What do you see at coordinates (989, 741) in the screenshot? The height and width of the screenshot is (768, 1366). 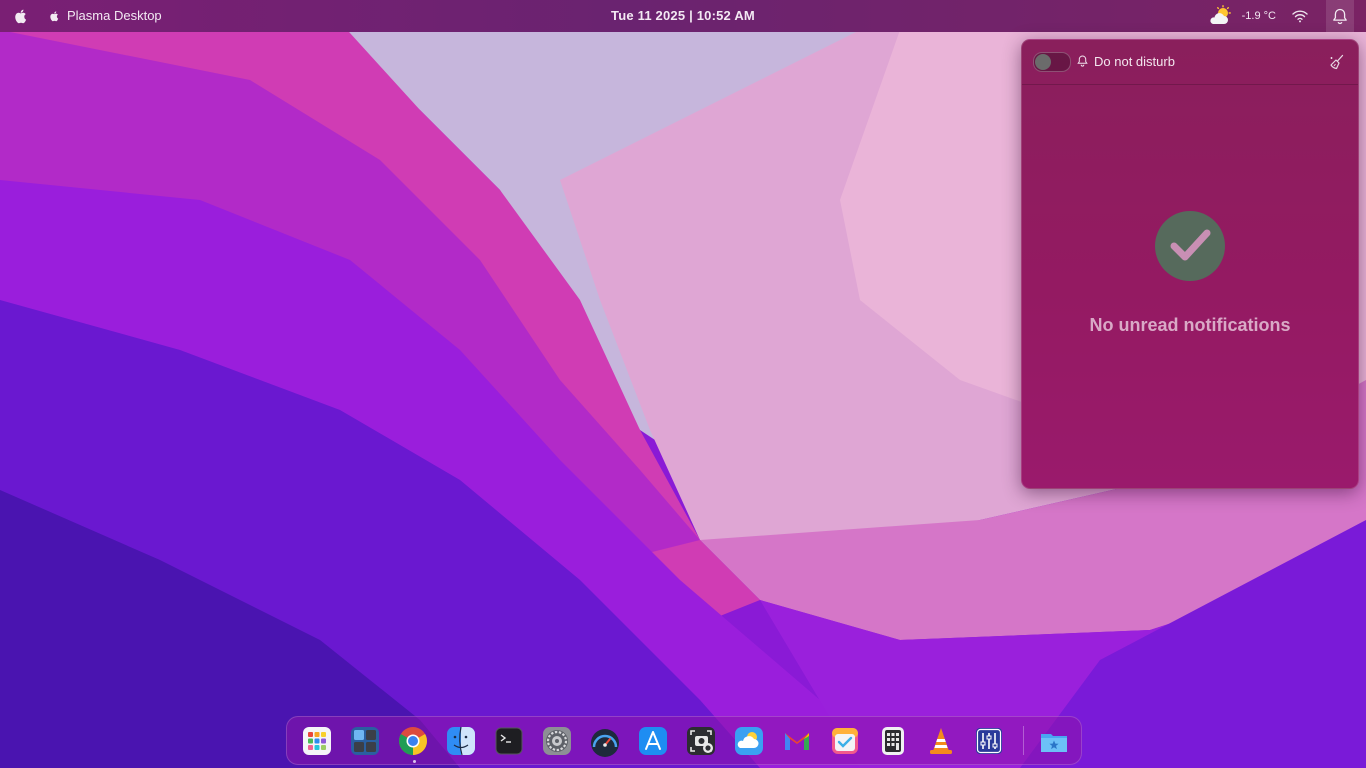 I see `audio-mixer-icon` at bounding box center [989, 741].